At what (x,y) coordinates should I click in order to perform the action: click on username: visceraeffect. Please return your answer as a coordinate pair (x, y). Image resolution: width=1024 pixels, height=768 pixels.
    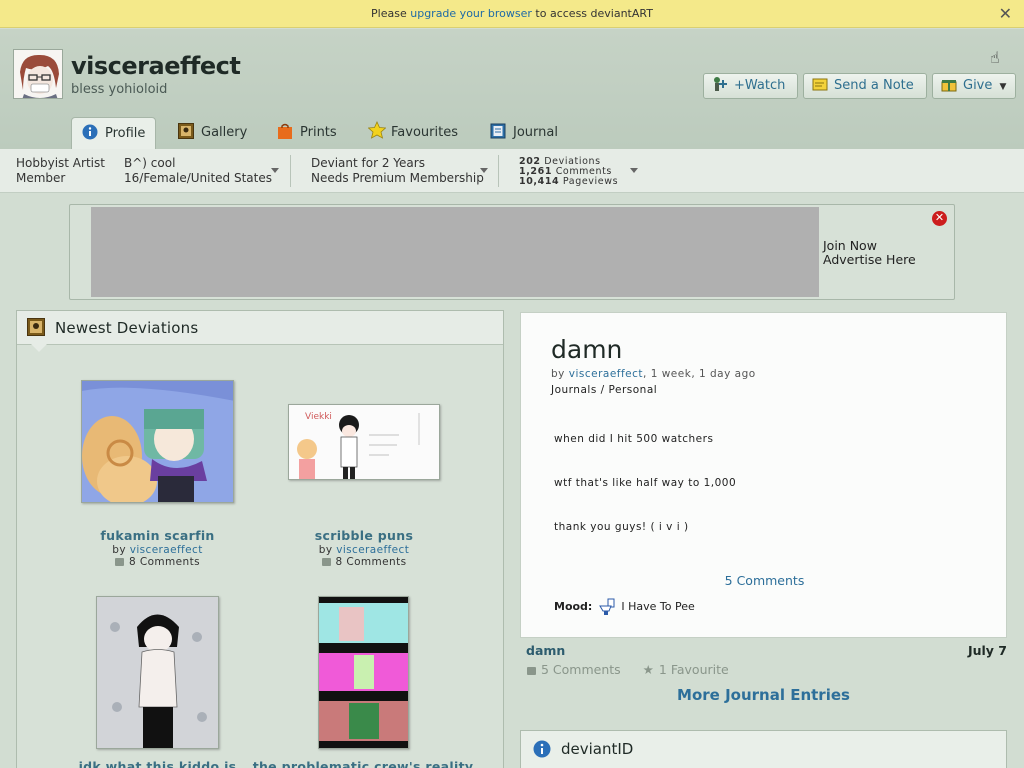
    Looking at the image, I should click on (156, 66).